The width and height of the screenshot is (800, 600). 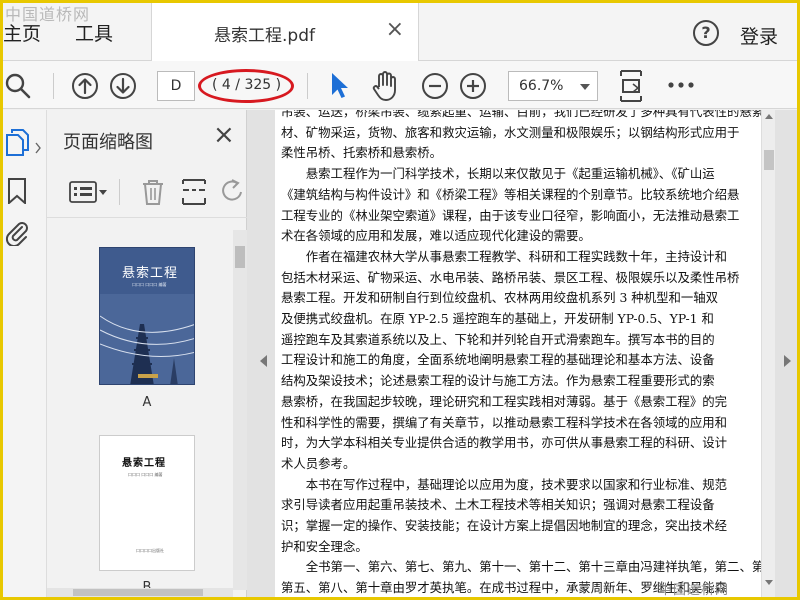 What do you see at coordinates (17, 142) in the screenshot?
I see `page-thumbnails-icon` at bounding box center [17, 142].